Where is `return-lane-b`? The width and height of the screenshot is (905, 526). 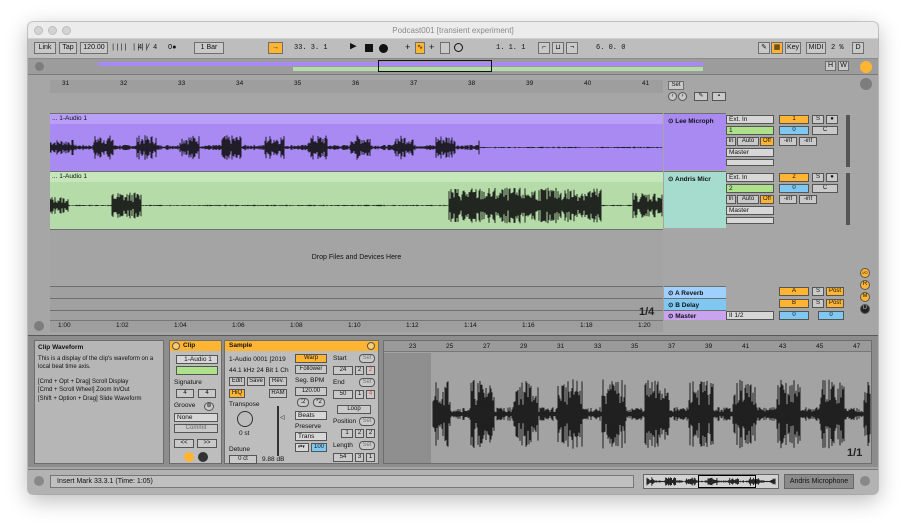
return-lane-b is located at coordinates (356, 304).